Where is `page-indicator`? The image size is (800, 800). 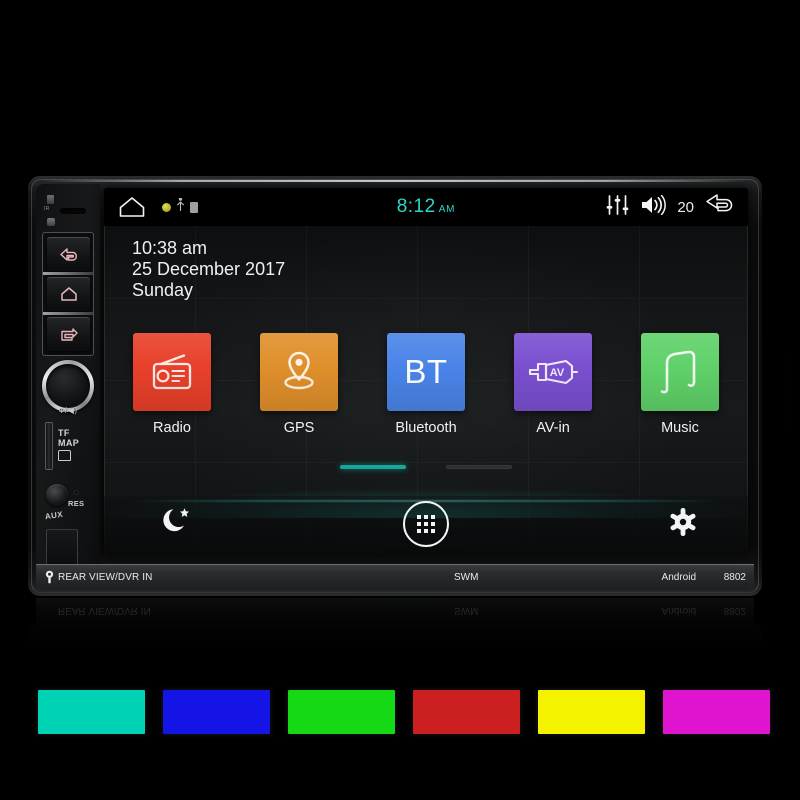
page-indicator is located at coordinates (426, 467).